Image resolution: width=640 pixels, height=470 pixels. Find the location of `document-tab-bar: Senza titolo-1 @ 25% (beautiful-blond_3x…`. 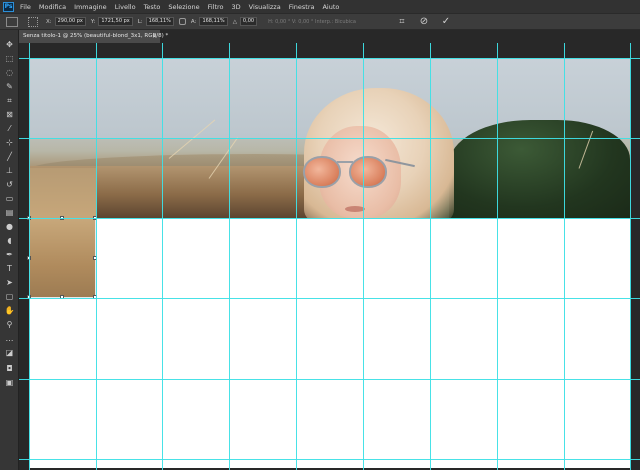

document-tab-bar: Senza titolo-1 @ 25% (beautiful-blond_3x… is located at coordinates (329, 36).